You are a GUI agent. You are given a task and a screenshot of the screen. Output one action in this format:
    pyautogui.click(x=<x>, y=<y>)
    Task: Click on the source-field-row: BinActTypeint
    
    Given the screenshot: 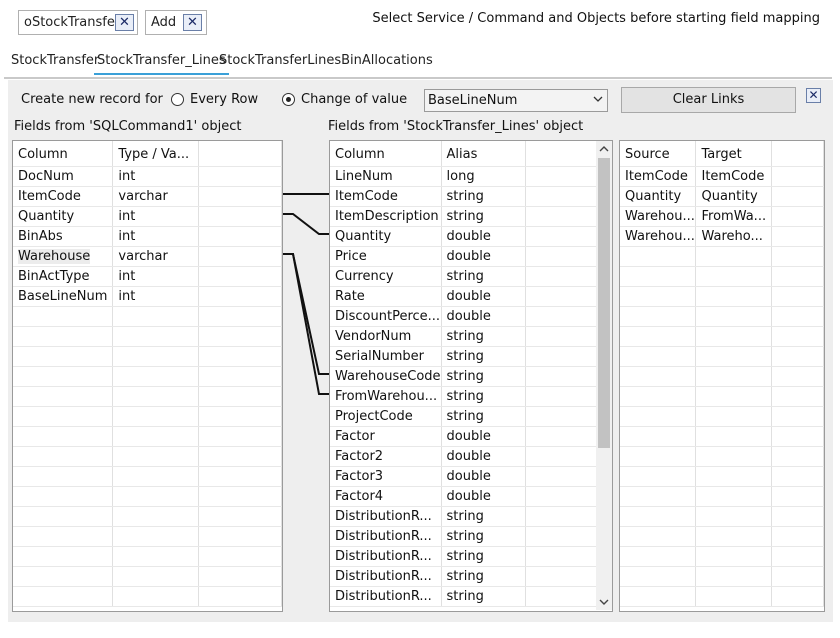 What is the action you would take?
    pyautogui.click(x=147, y=276)
    